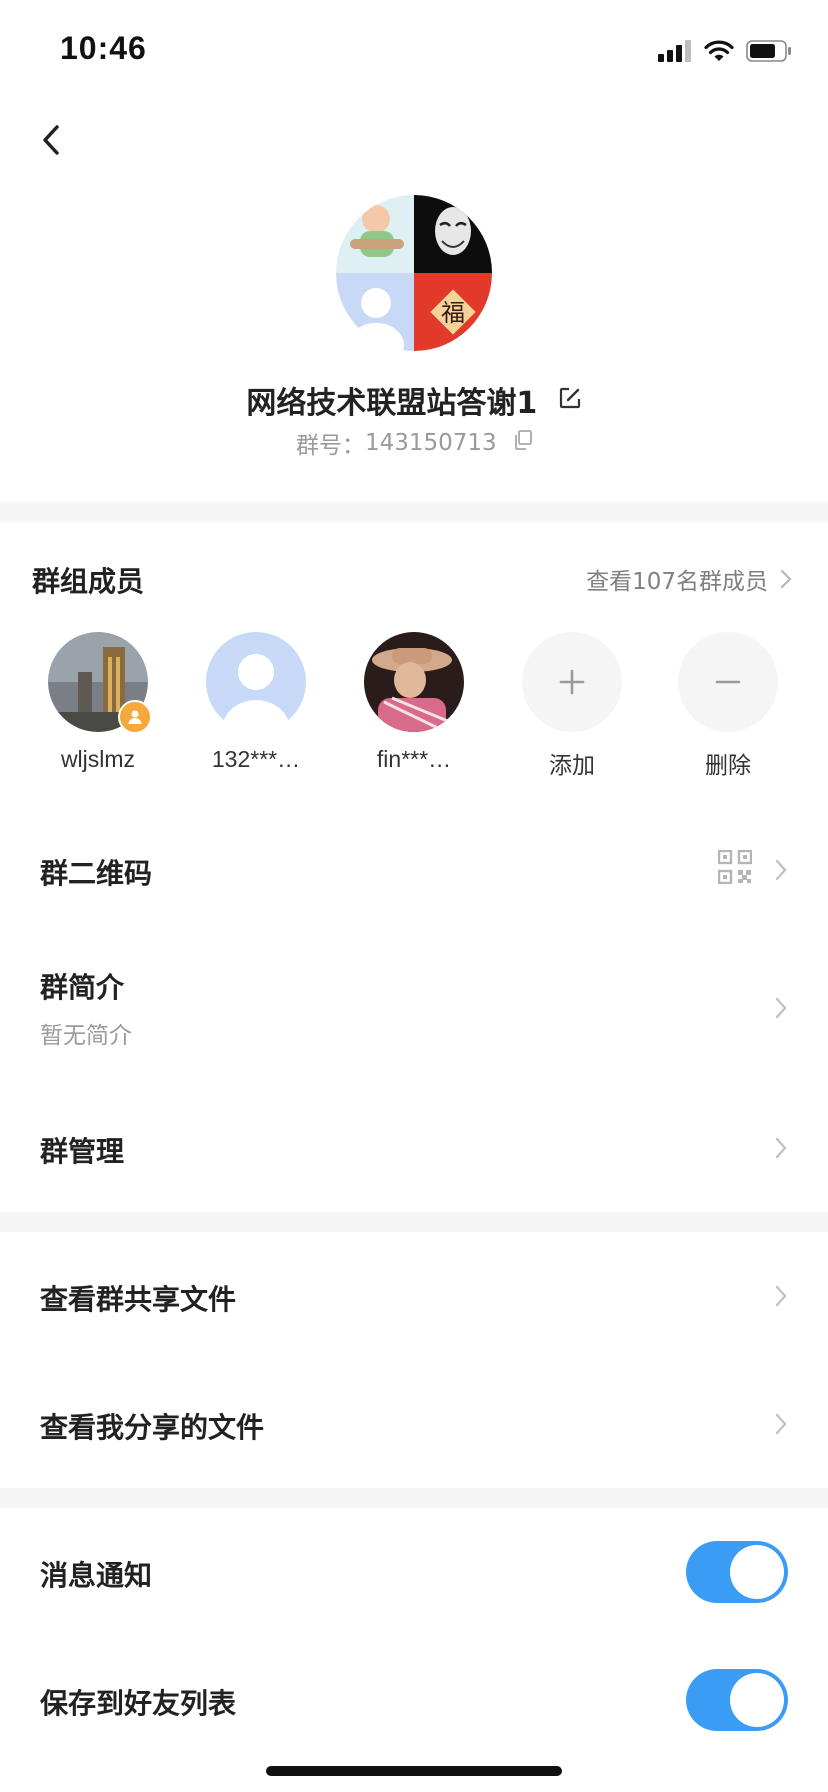 Image resolution: width=828 pixels, height=1792 pixels. Describe the element at coordinates (572, 766) in the screenshot. I see `add-member-label: 添加` at that location.